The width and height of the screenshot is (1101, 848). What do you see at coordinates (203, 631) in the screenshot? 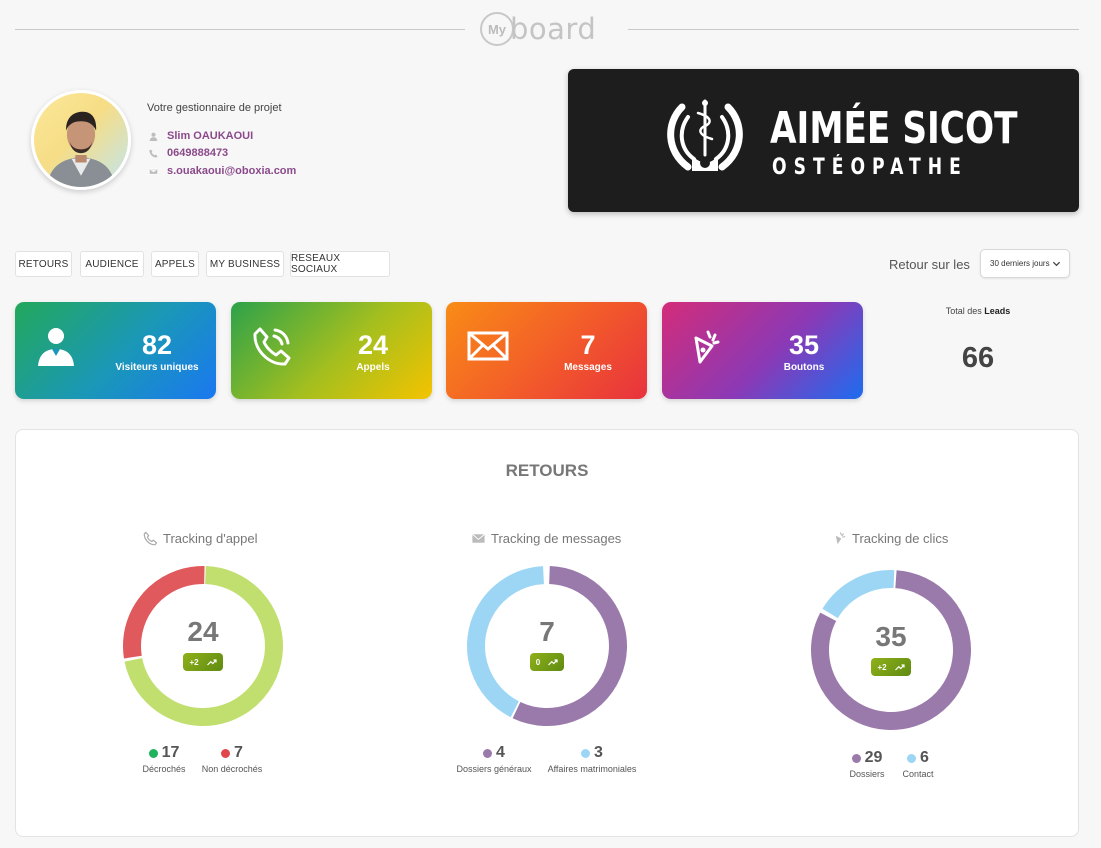
I see `donut-value: 24` at bounding box center [203, 631].